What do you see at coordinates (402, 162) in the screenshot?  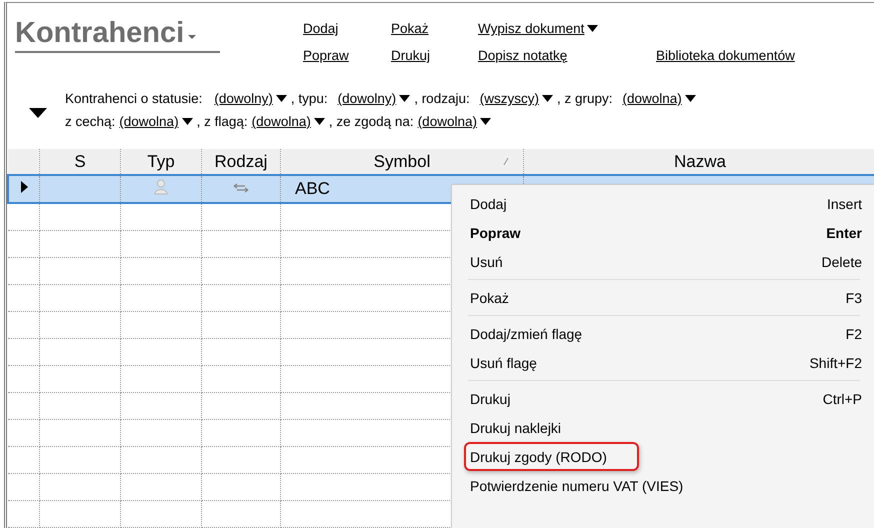 I see `column-header: Symbol` at bounding box center [402, 162].